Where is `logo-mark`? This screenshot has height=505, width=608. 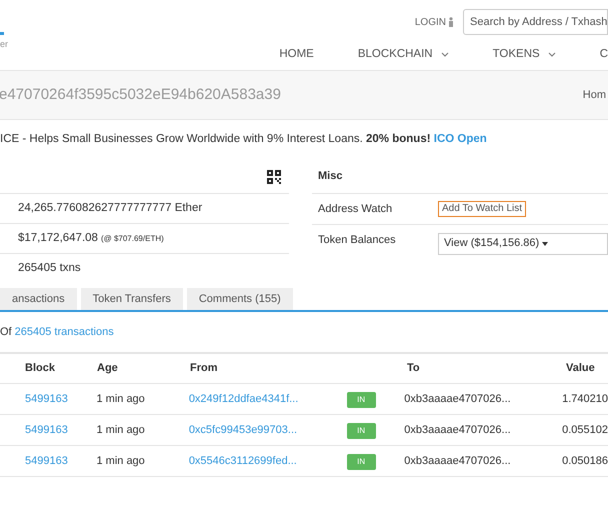 logo-mark is located at coordinates (2, 34).